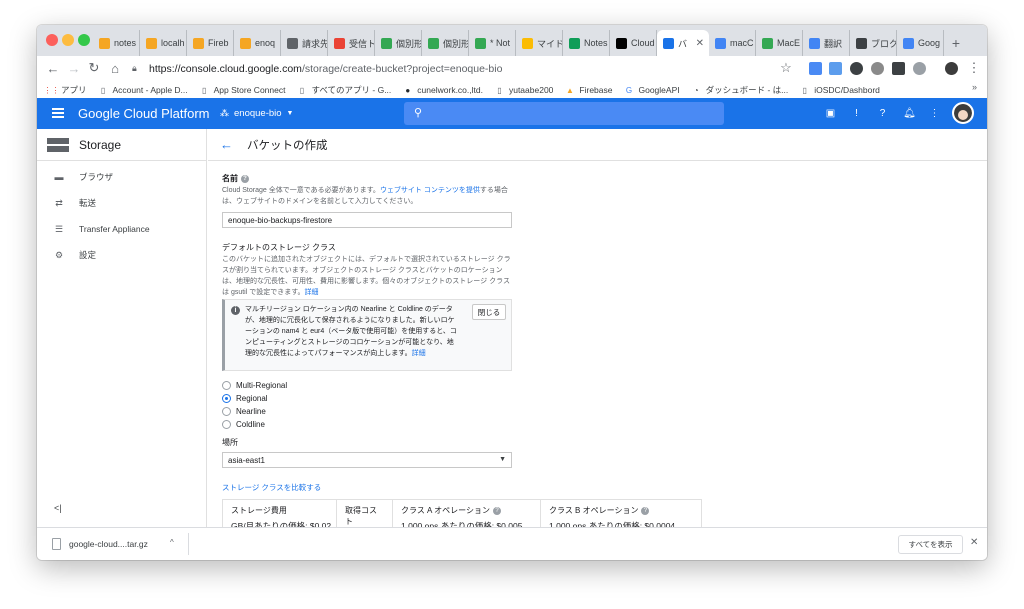 The height and width of the screenshot is (609, 1024). Describe the element at coordinates (251, 411) in the screenshot. I see `radio-label: Nearline` at that location.